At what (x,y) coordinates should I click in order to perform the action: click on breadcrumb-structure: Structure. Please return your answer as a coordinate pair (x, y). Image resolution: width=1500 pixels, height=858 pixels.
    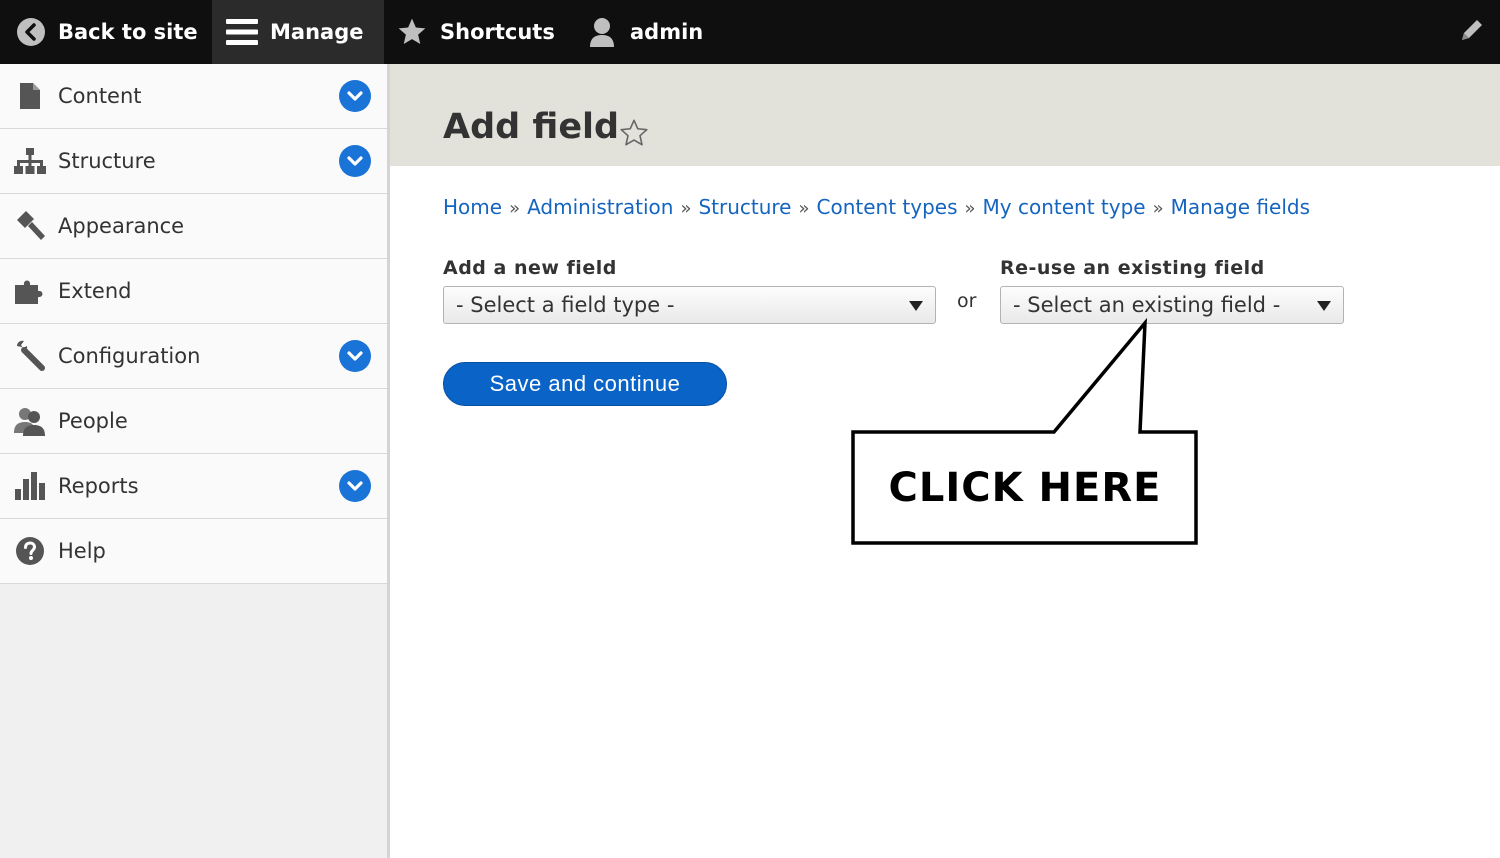
    Looking at the image, I should click on (744, 207).